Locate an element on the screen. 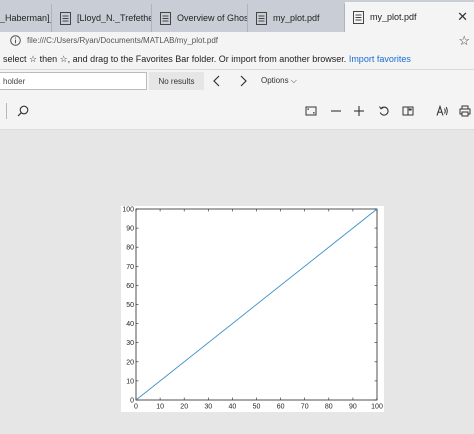 The width and height of the screenshot is (474, 434). chevron-left-icon is located at coordinates (216, 81).